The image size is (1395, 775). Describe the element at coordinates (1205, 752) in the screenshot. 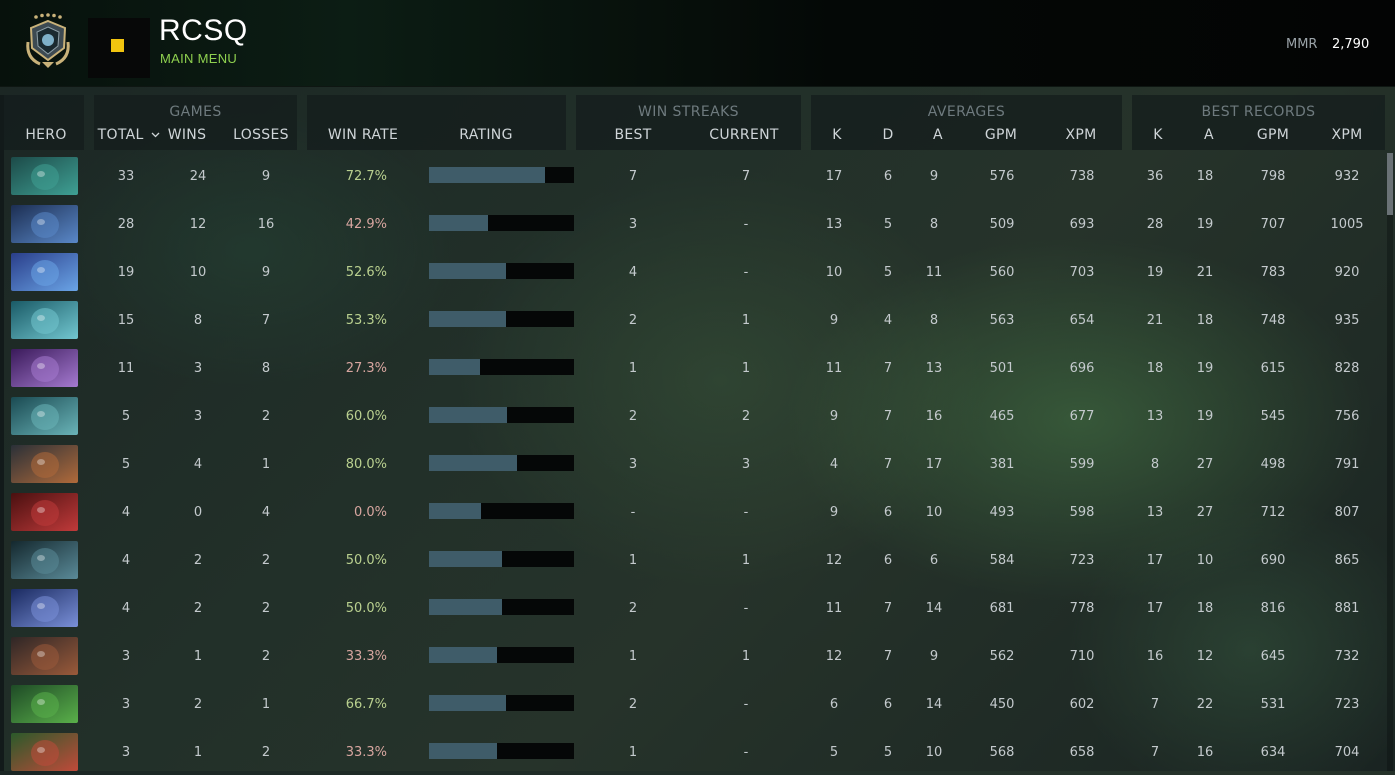

I see `cell-best-assists: 16` at that location.